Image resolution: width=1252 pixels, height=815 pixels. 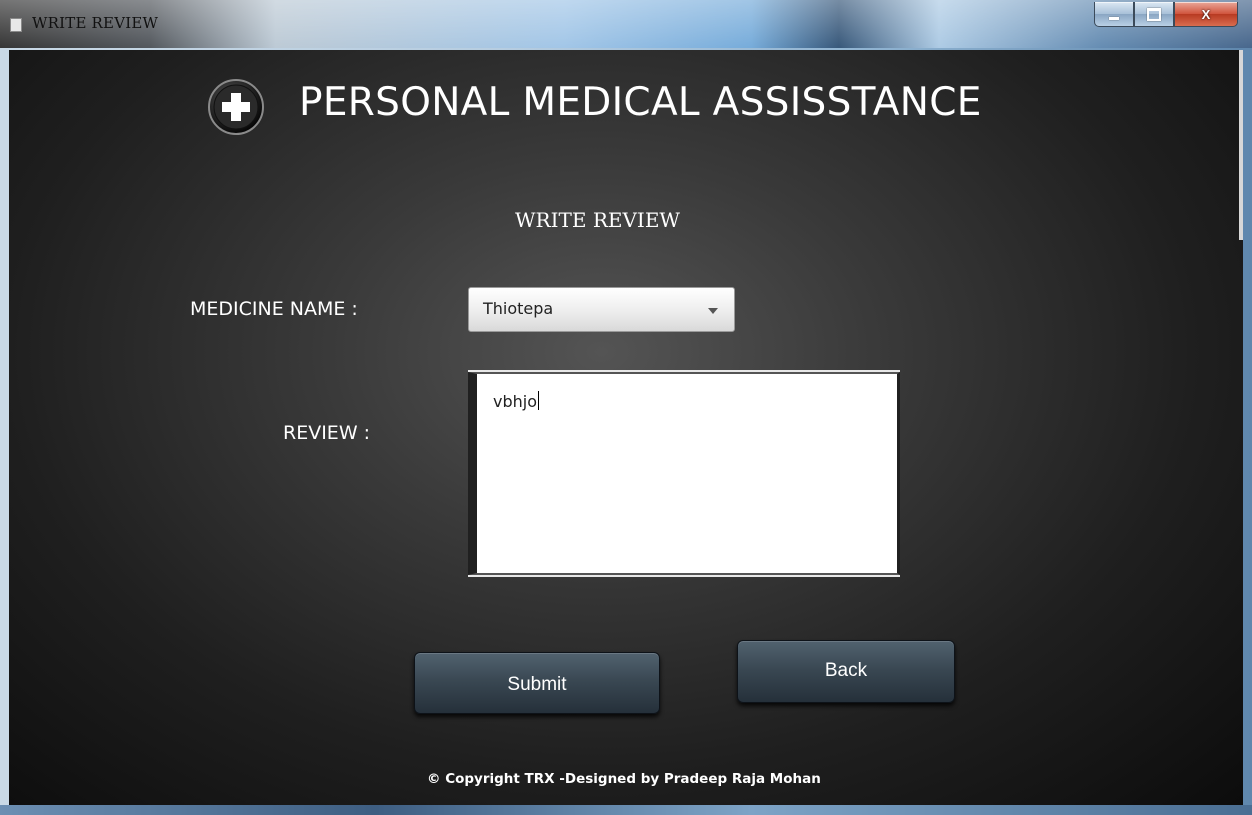 I want to click on medicine-name-selected: Thiotepa, so click(x=518, y=308).